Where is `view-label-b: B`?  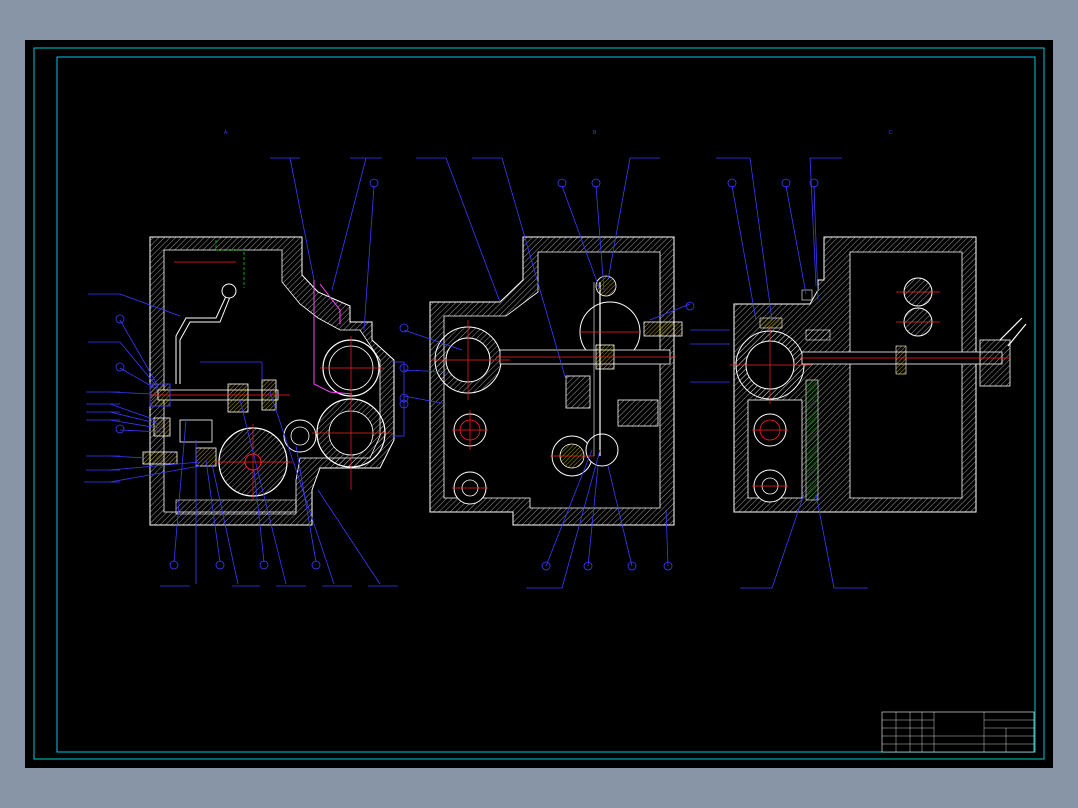 view-label-b: B is located at coordinates (595, 133).